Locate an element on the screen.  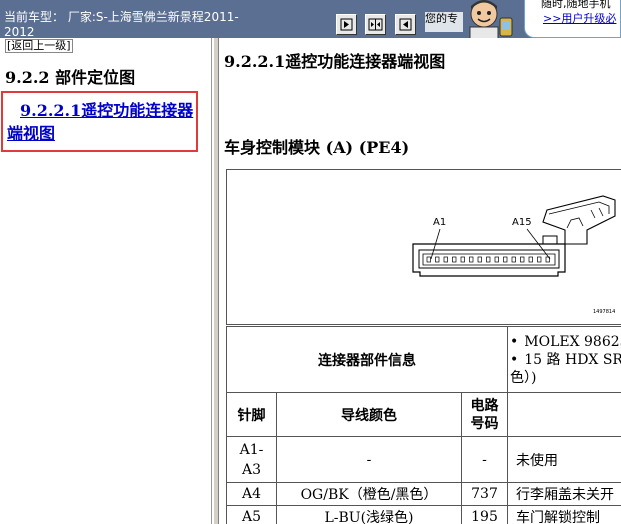
connector-info-list: MOLEX 98625-2001 15 路 HDX SR Mod F is located at coordinates (564, 351).